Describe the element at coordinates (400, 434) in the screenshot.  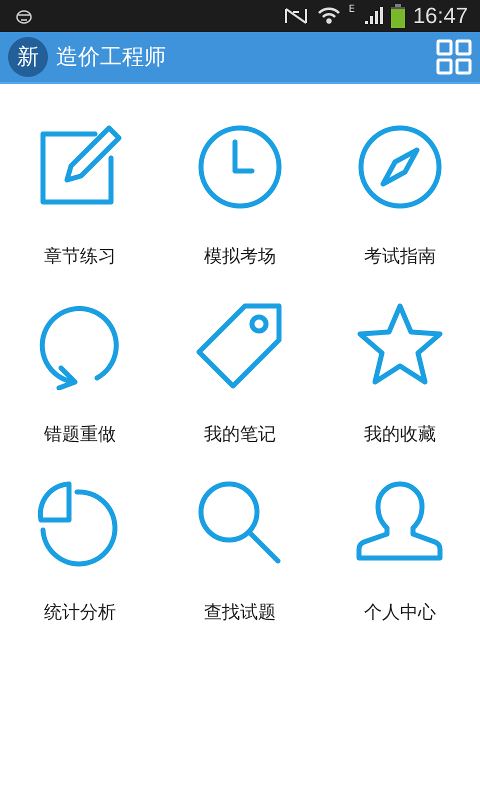
I see `menu-item-label: 我的收藏` at that location.